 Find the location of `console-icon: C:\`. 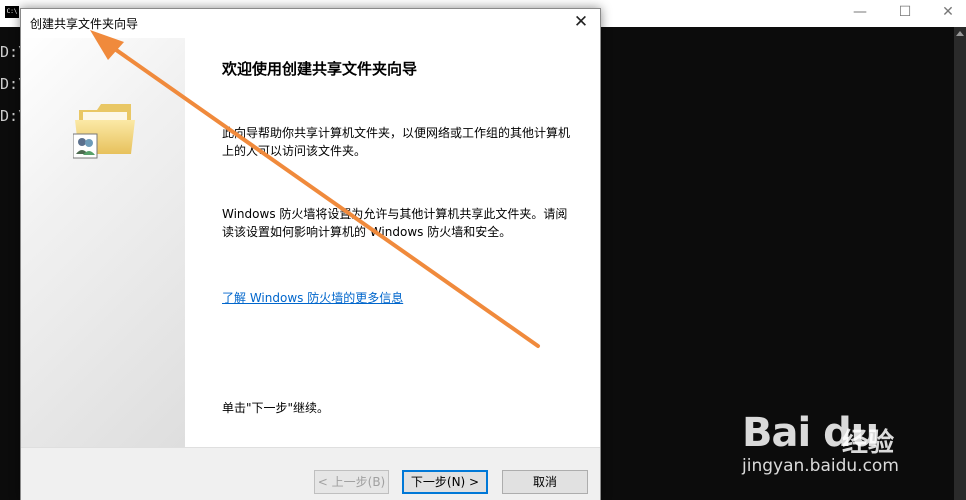

console-icon: C:\ is located at coordinates (12, 12).